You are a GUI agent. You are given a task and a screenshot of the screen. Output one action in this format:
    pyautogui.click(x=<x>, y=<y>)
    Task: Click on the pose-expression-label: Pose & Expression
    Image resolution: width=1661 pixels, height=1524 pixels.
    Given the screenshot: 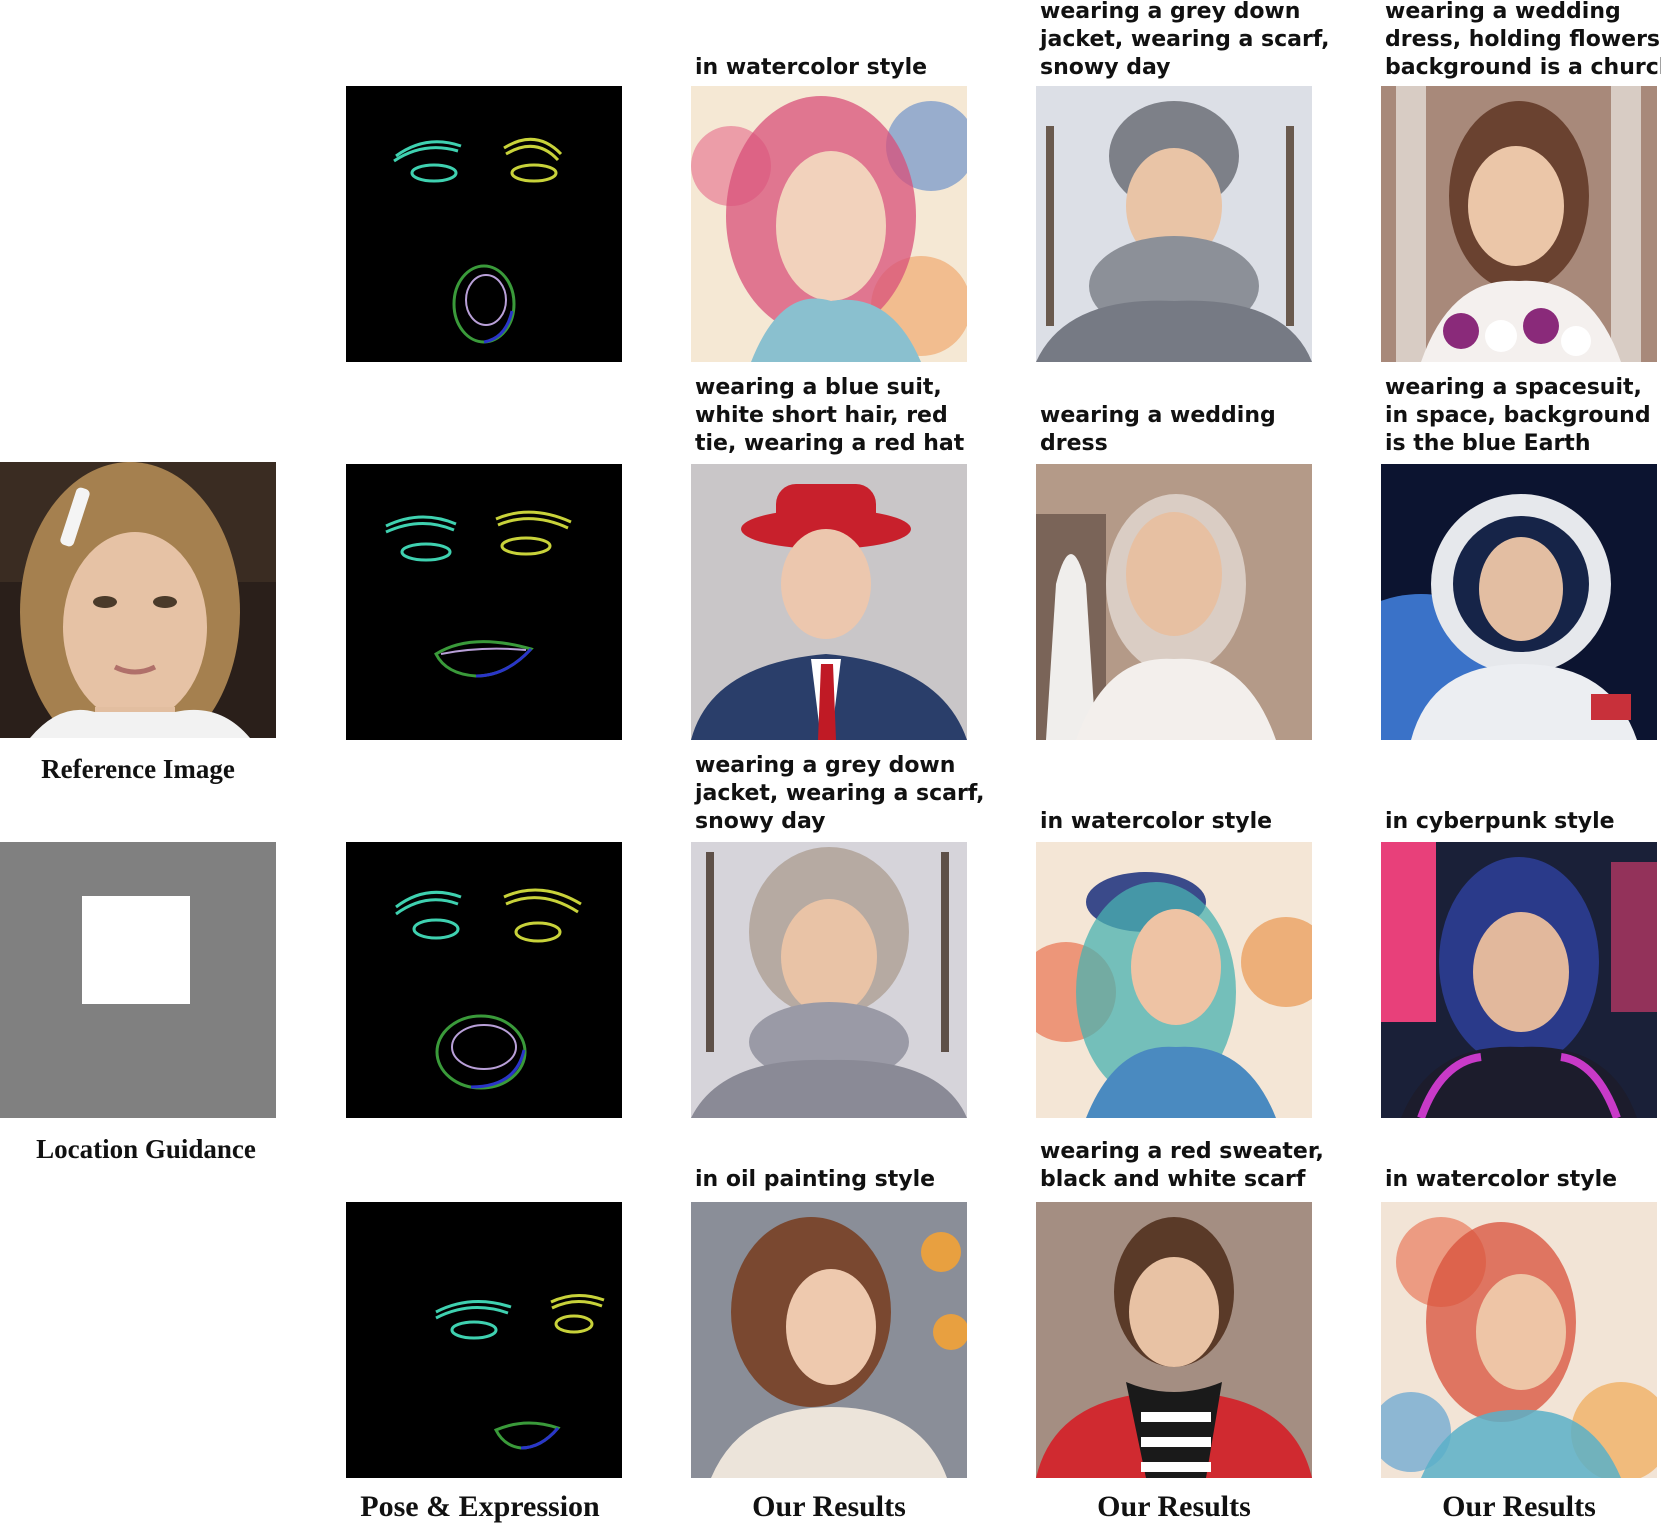 What is the action you would take?
    pyautogui.click(x=480, y=1506)
    